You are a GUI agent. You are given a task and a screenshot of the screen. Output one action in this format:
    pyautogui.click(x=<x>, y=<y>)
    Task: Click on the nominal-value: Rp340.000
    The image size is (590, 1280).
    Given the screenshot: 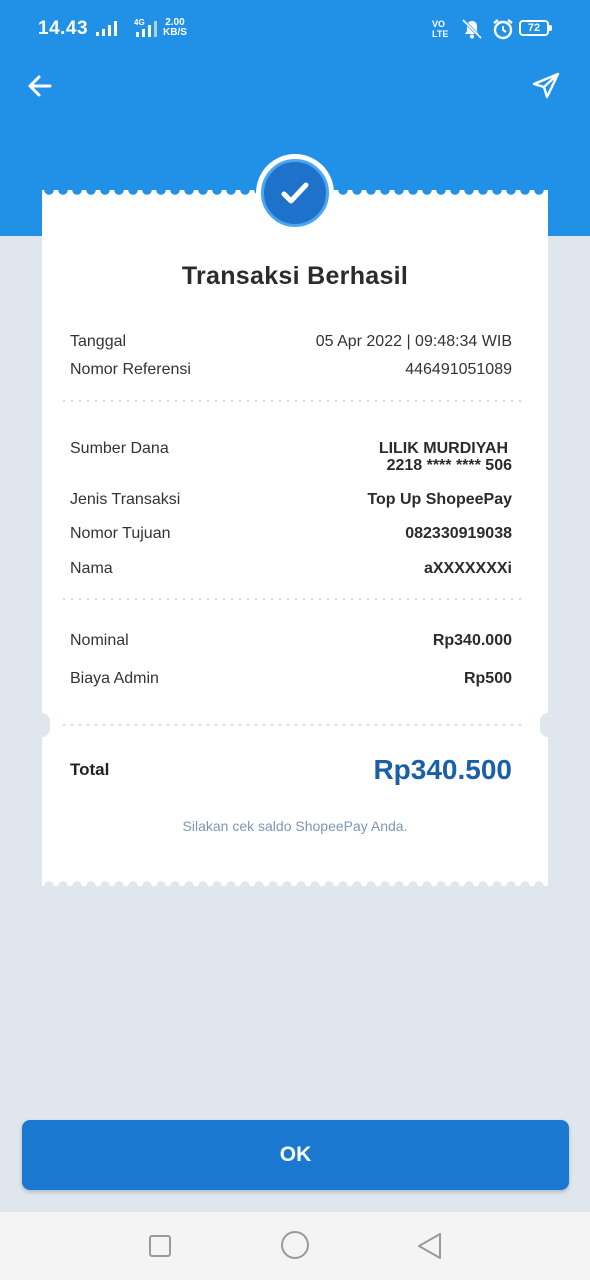 What is the action you would take?
    pyautogui.click(x=472, y=640)
    